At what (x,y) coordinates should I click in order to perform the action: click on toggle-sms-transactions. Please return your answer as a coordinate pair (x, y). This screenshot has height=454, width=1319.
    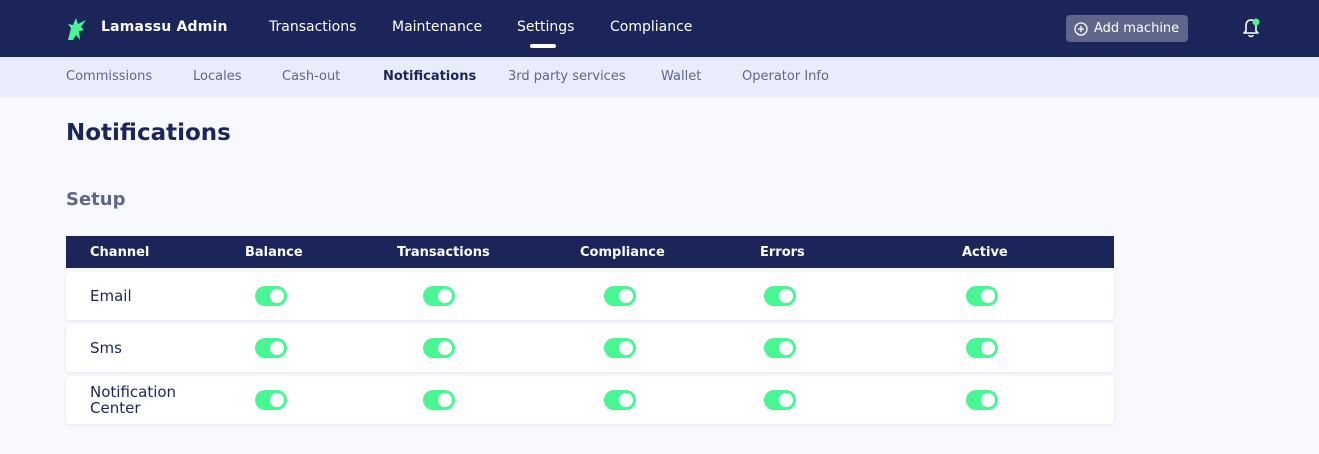
    Looking at the image, I should click on (439, 348).